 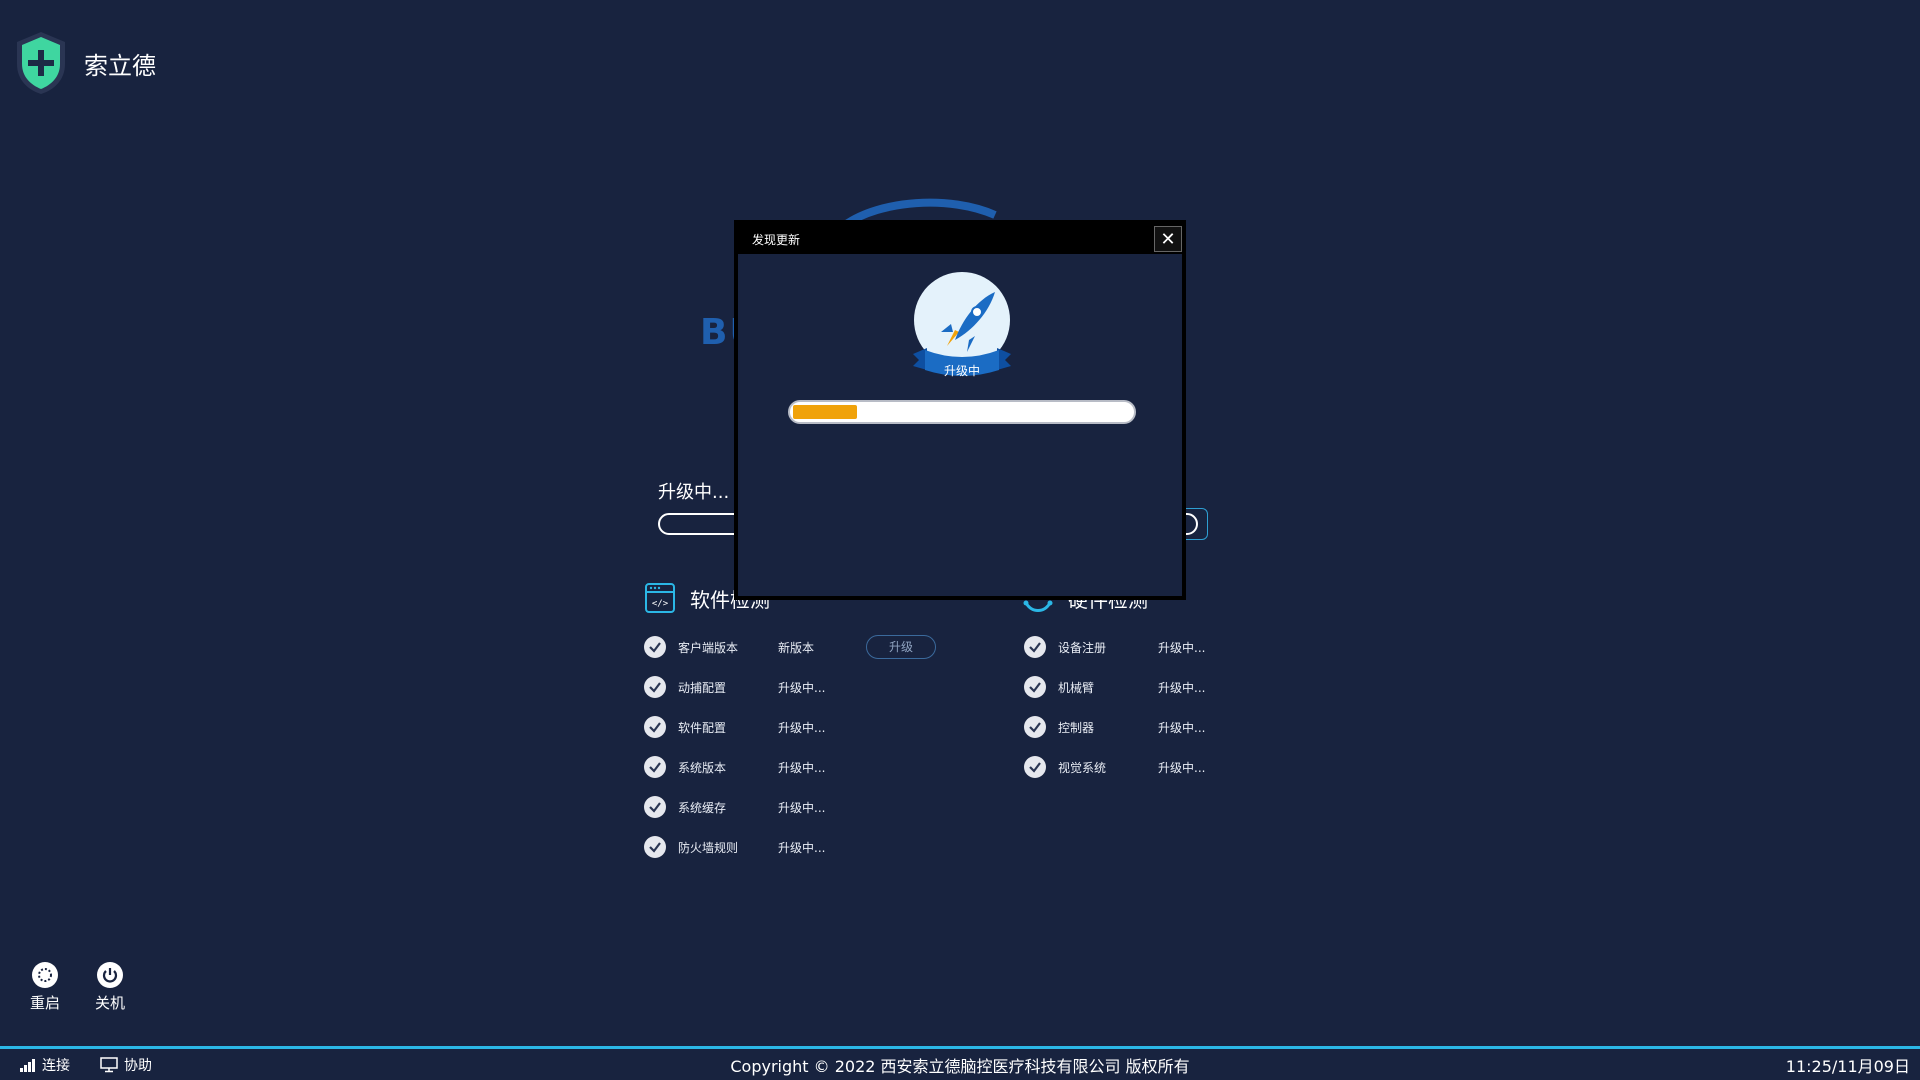 What do you see at coordinates (44, 1003) in the screenshot?
I see `restart-label: 重启` at bounding box center [44, 1003].